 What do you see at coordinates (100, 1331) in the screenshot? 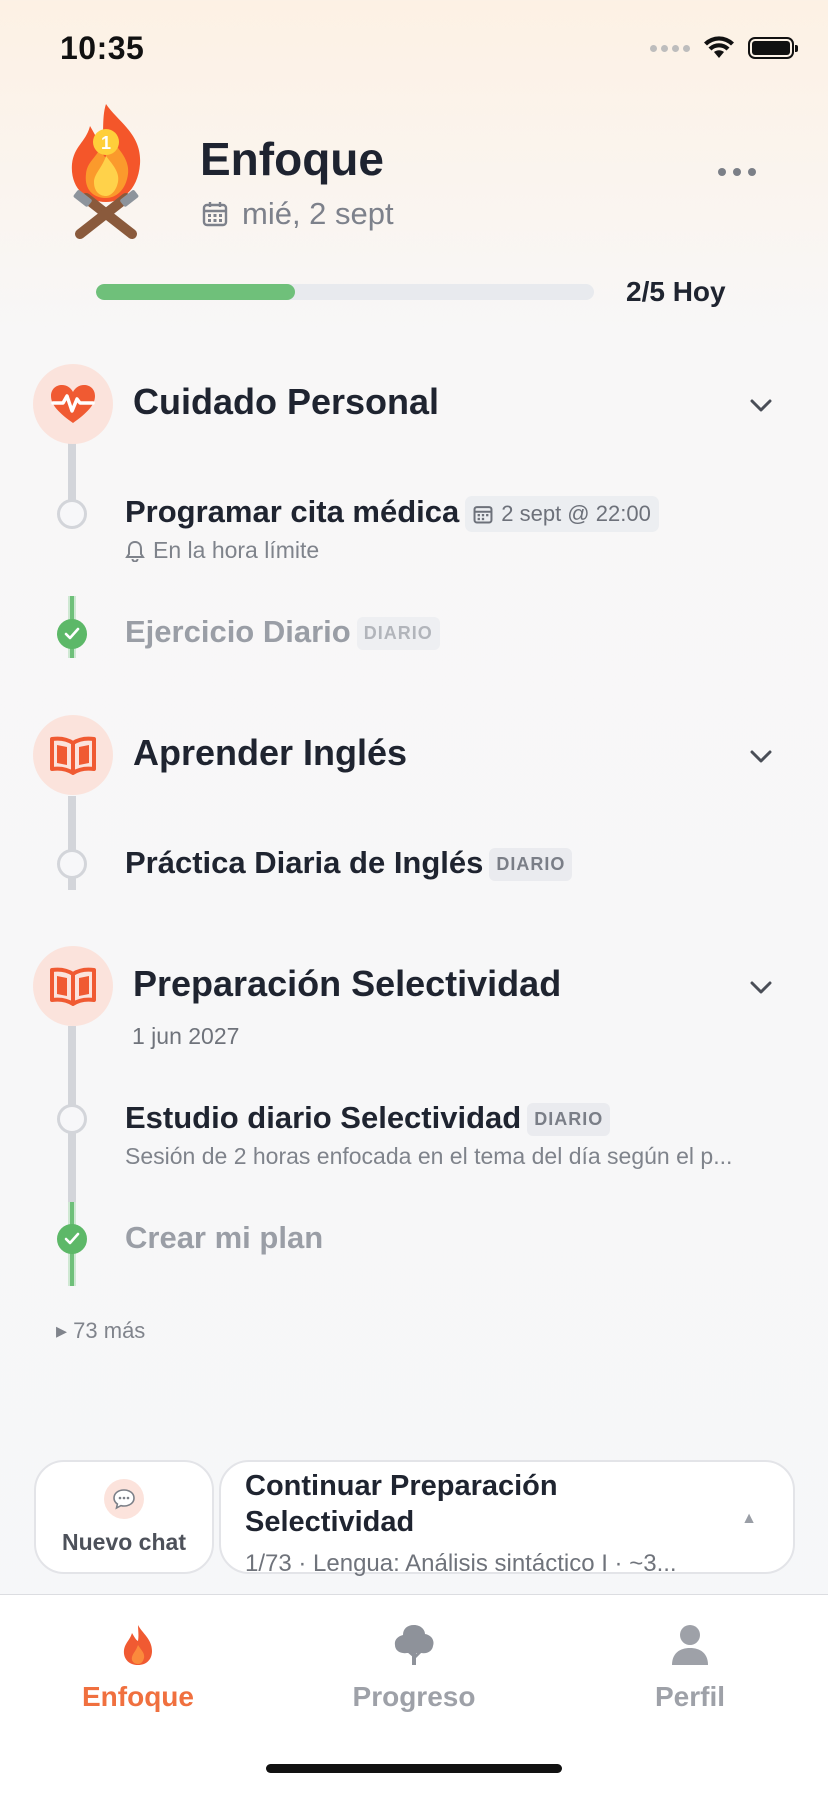
I see `show-more-link: ▸ 73 más` at bounding box center [100, 1331].